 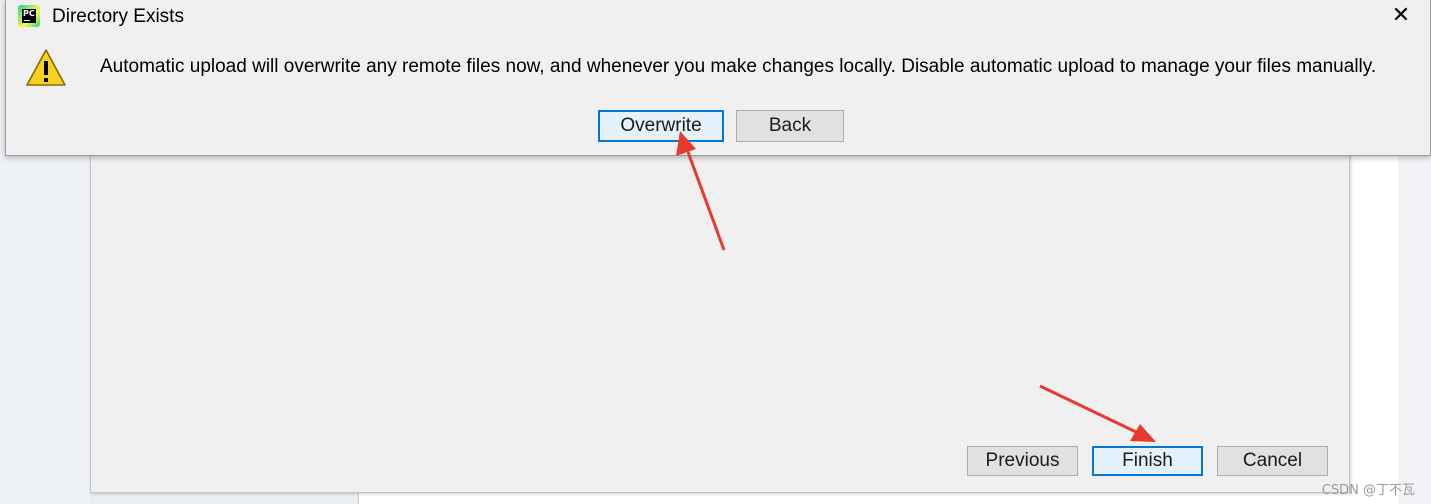 What do you see at coordinates (46, 67) in the screenshot?
I see `warning-triangle-icon` at bounding box center [46, 67].